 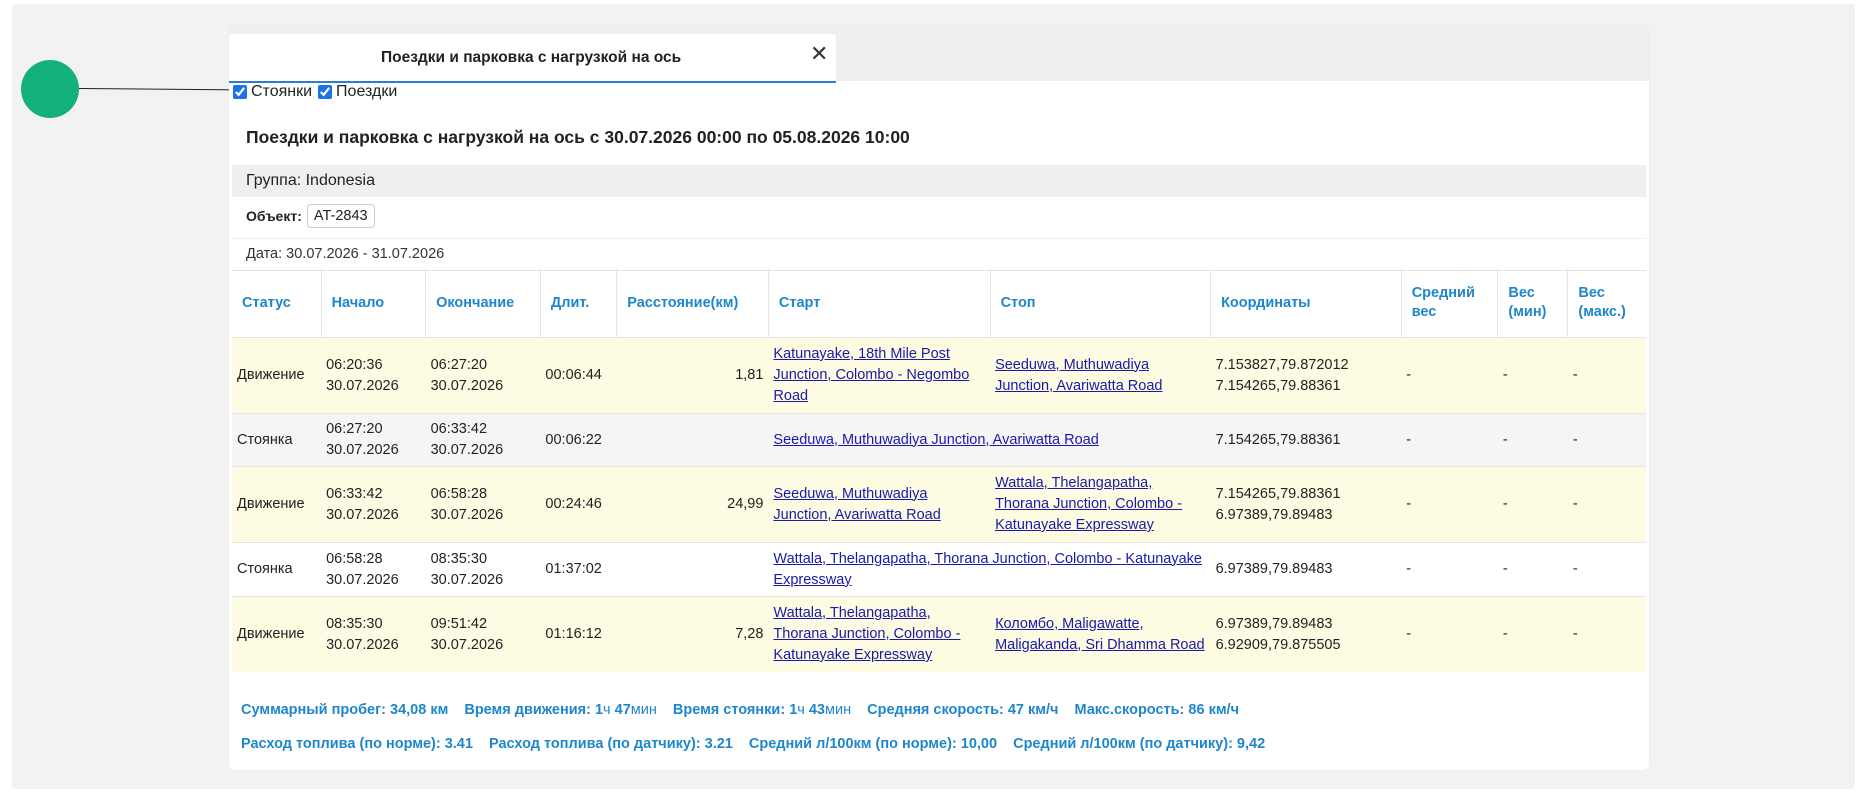 What do you see at coordinates (483, 303) in the screenshot?
I see `col-end: Окончание` at bounding box center [483, 303].